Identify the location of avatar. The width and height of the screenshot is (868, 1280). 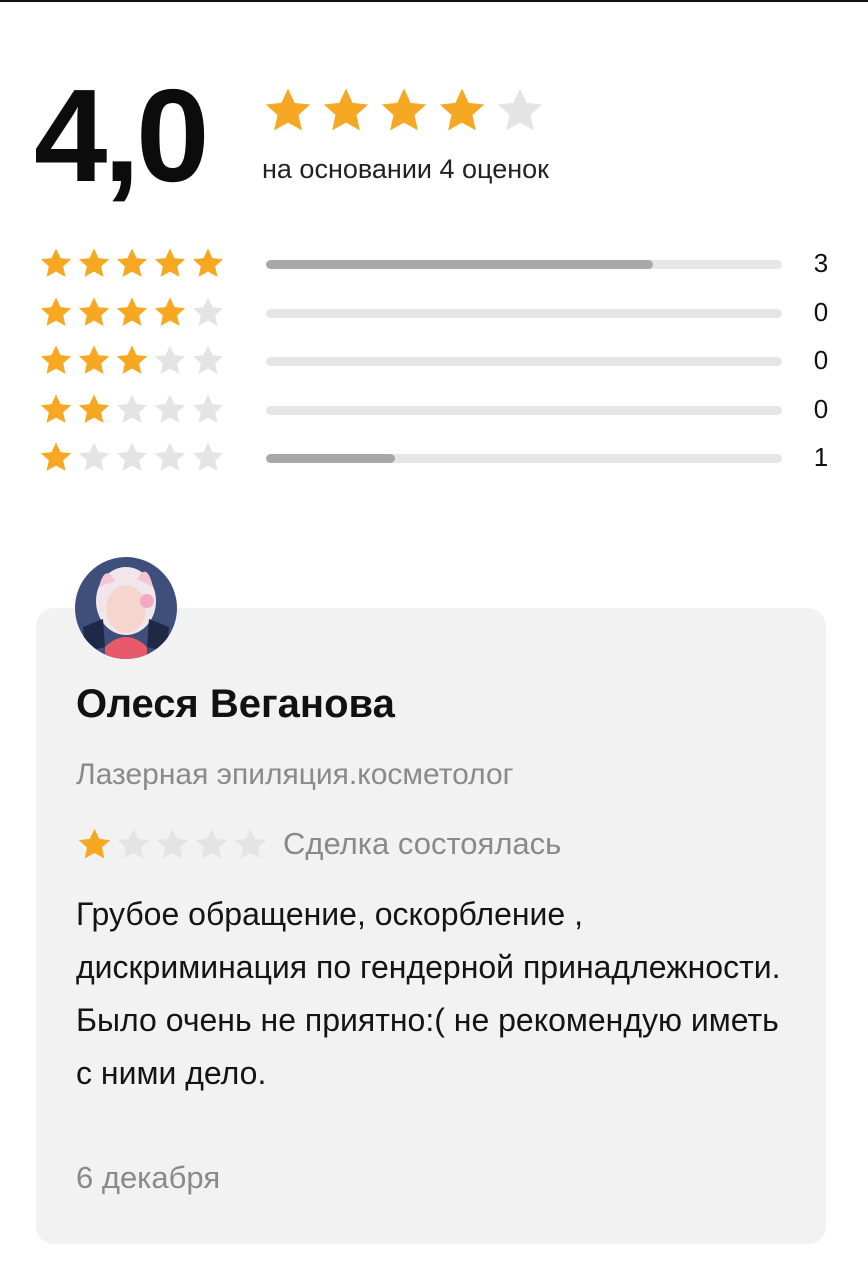
(126, 608).